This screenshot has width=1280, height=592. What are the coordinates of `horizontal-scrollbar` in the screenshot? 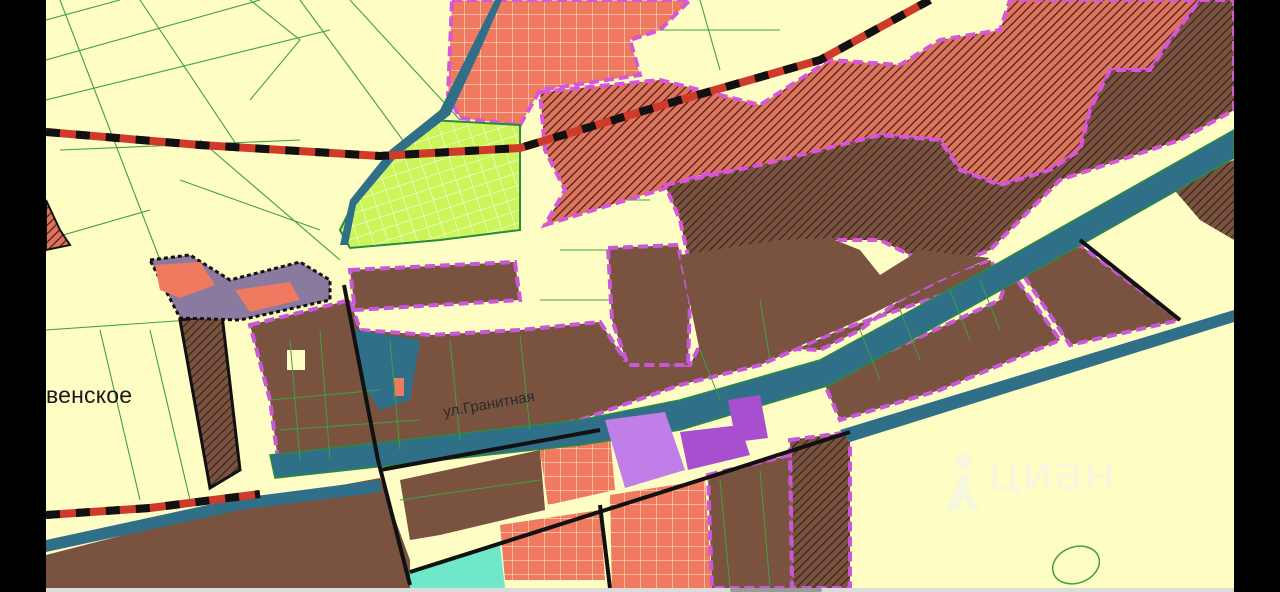 It's located at (640, 590).